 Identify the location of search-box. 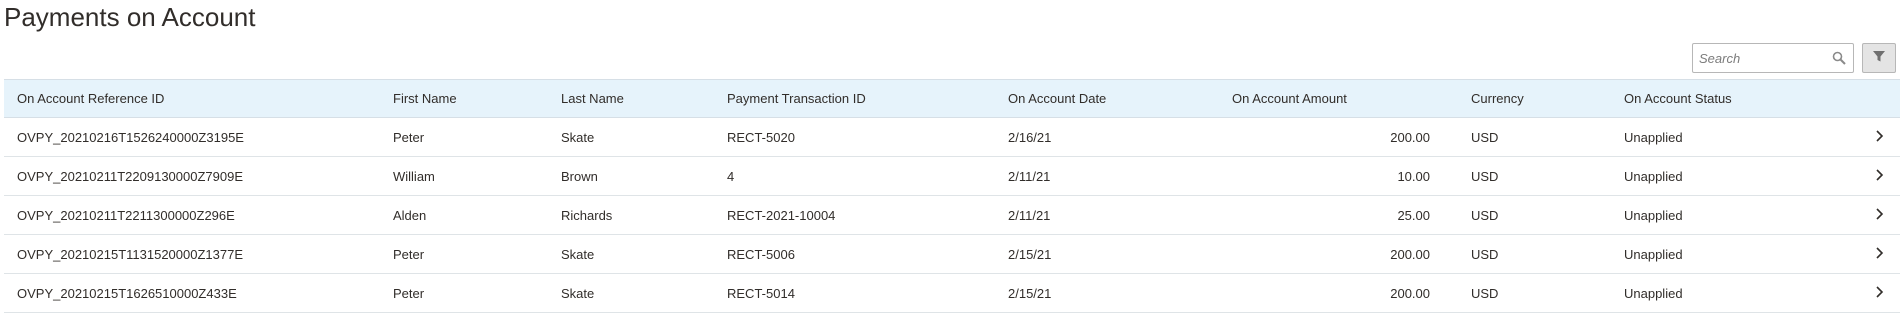
(1773, 58).